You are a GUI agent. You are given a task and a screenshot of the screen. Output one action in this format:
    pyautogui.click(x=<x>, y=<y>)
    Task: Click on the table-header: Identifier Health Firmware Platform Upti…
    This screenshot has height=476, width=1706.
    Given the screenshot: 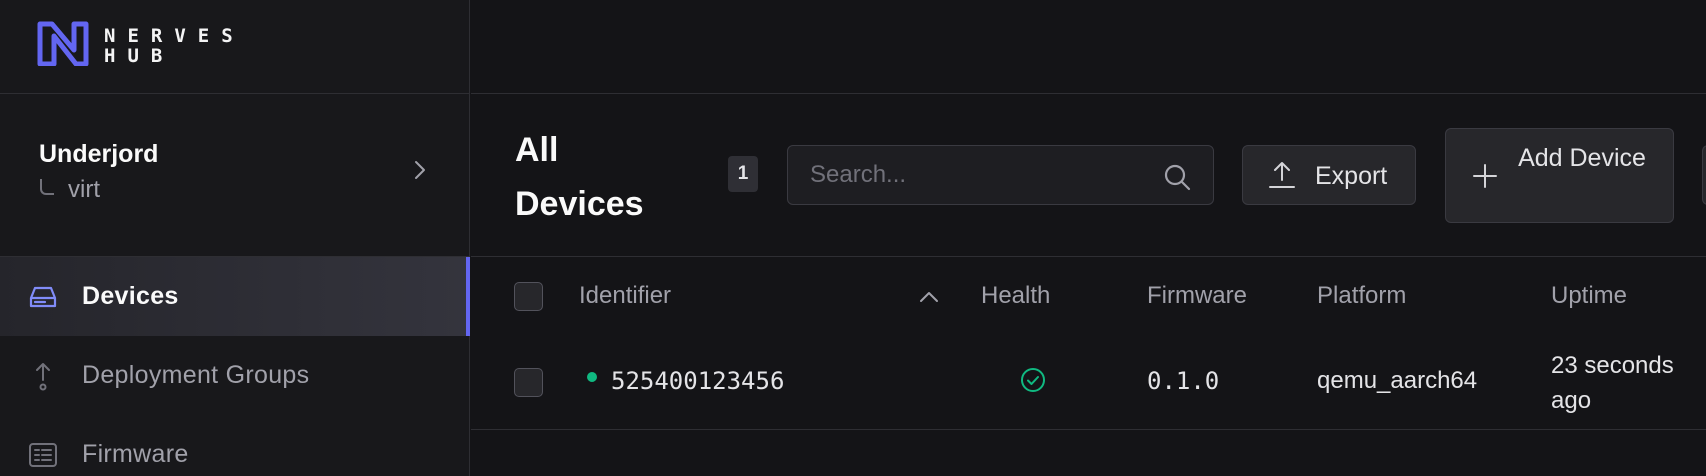 What is the action you would take?
    pyautogui.click(x=1088, y=296)
    